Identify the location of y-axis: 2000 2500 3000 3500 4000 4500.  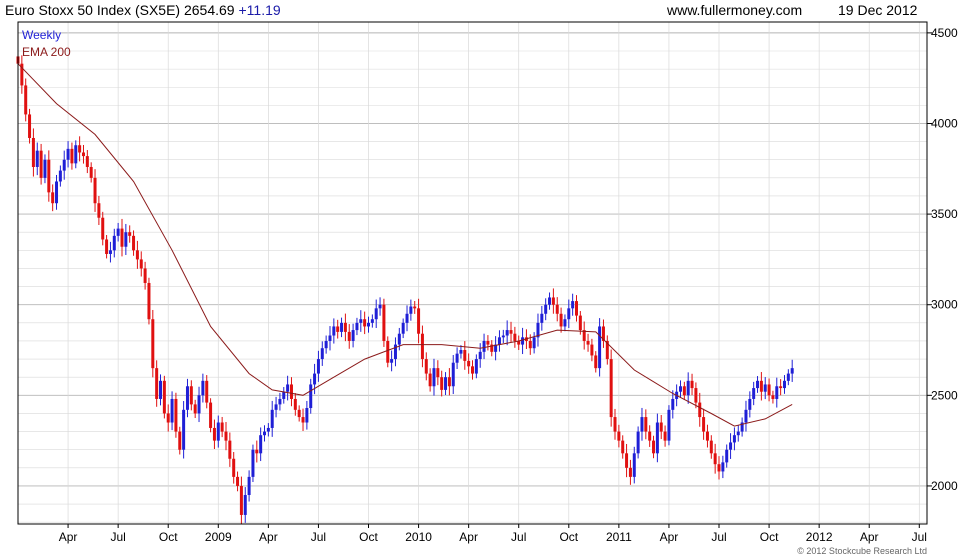
(942, 259).